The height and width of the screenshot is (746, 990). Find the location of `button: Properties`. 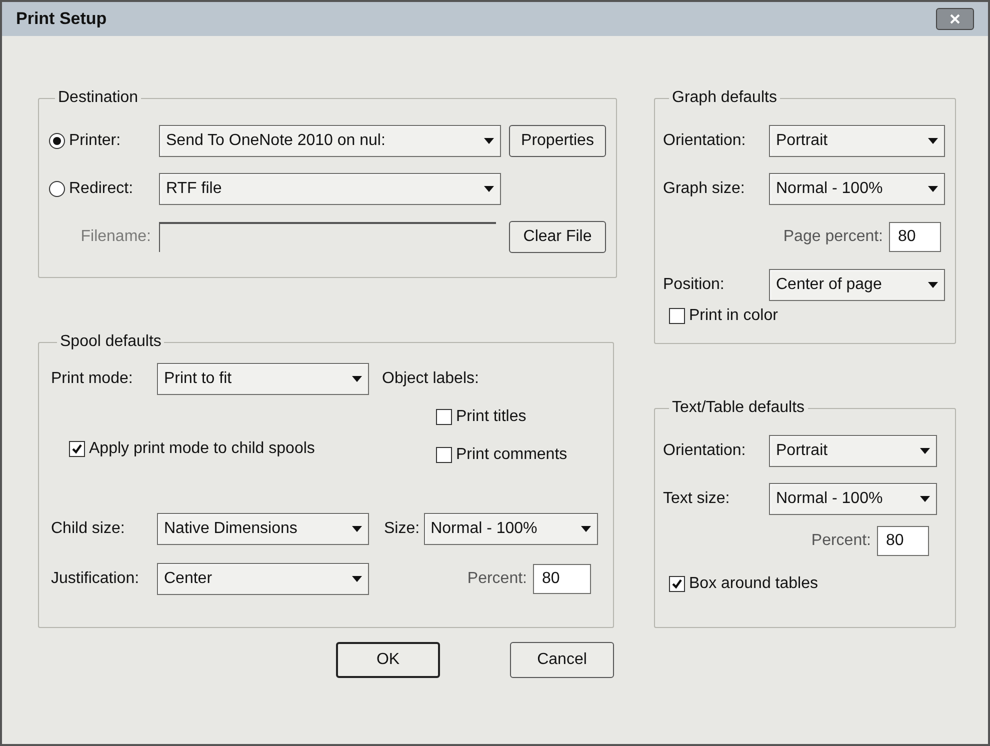

button: Properties is located at coordinates (557, 141).